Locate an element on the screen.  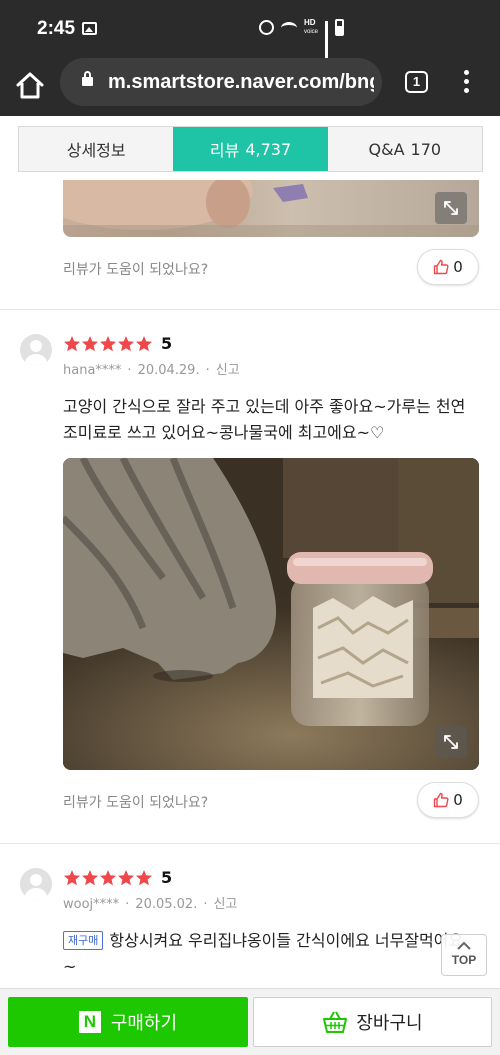
tab-qna-count: 170 is located at coordinates (426, 149).